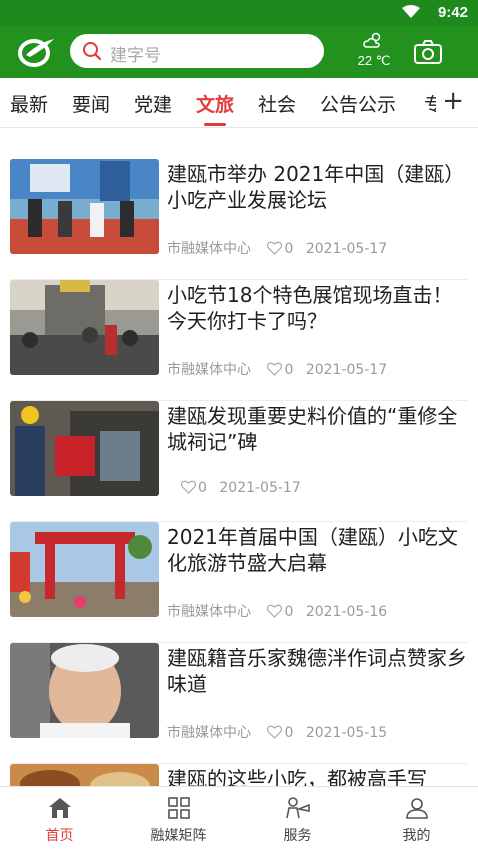 The height and width of the screenshot is (851, 478). Describe the element at coordinates (416, 810) in the screenshot. I see `user-icon` at that location.